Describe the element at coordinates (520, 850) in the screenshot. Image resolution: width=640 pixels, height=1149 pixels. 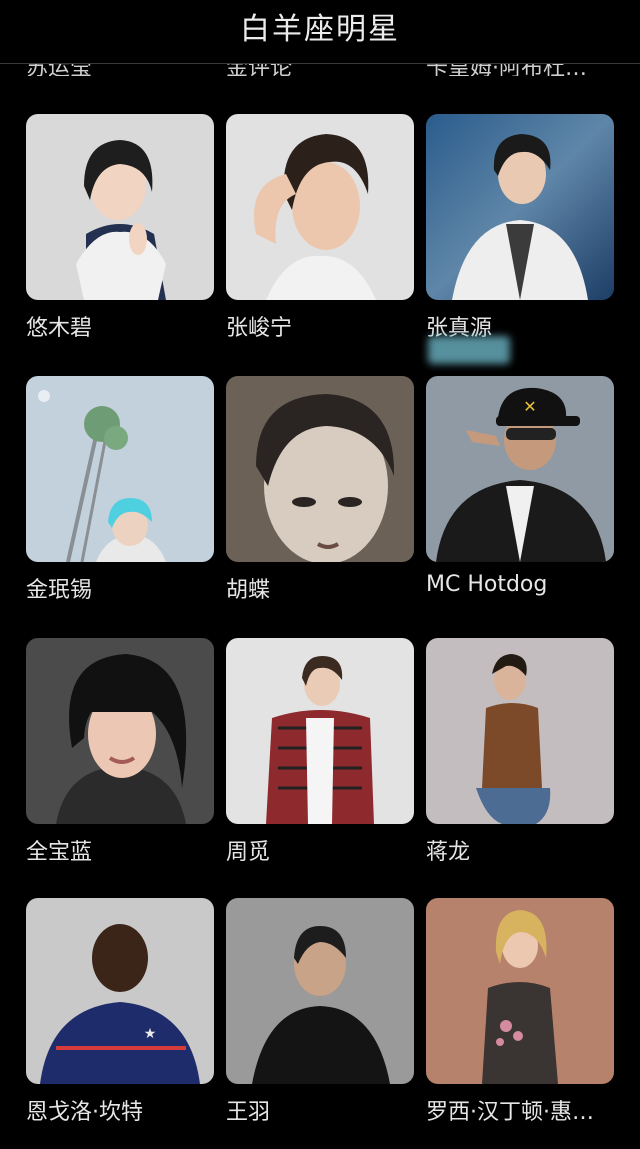
I see `celebrity-name: 蒋龙` at that location.